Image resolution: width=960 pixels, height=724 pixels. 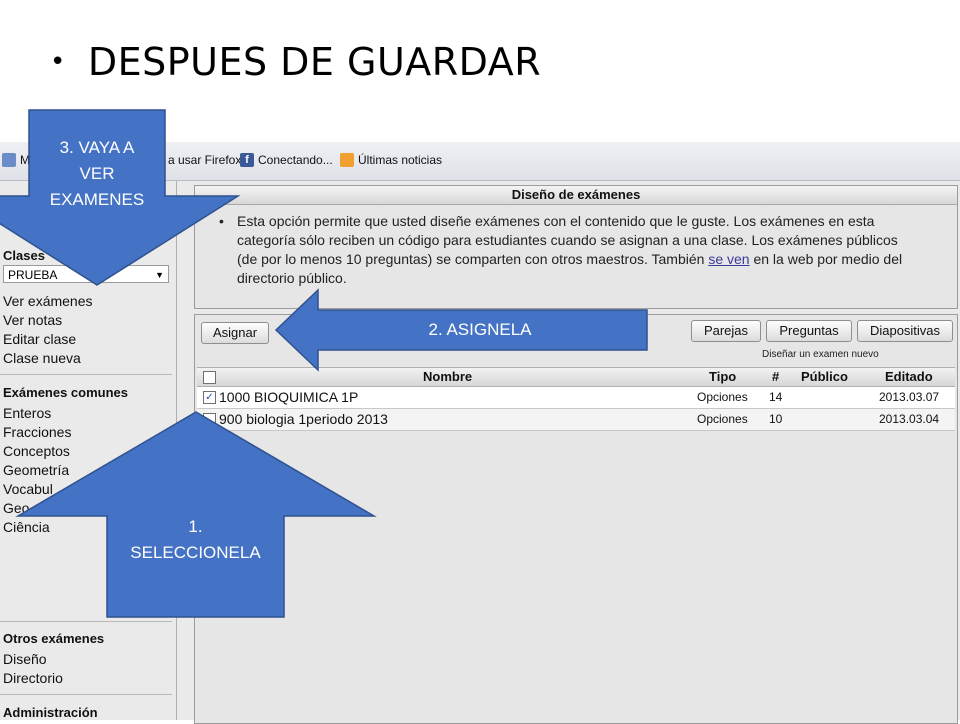 What do you see at coordinates (480, 329) in the screenshot?
I see `step2-callout: 2. ASIGNELA` at bounding box center [480, 329].